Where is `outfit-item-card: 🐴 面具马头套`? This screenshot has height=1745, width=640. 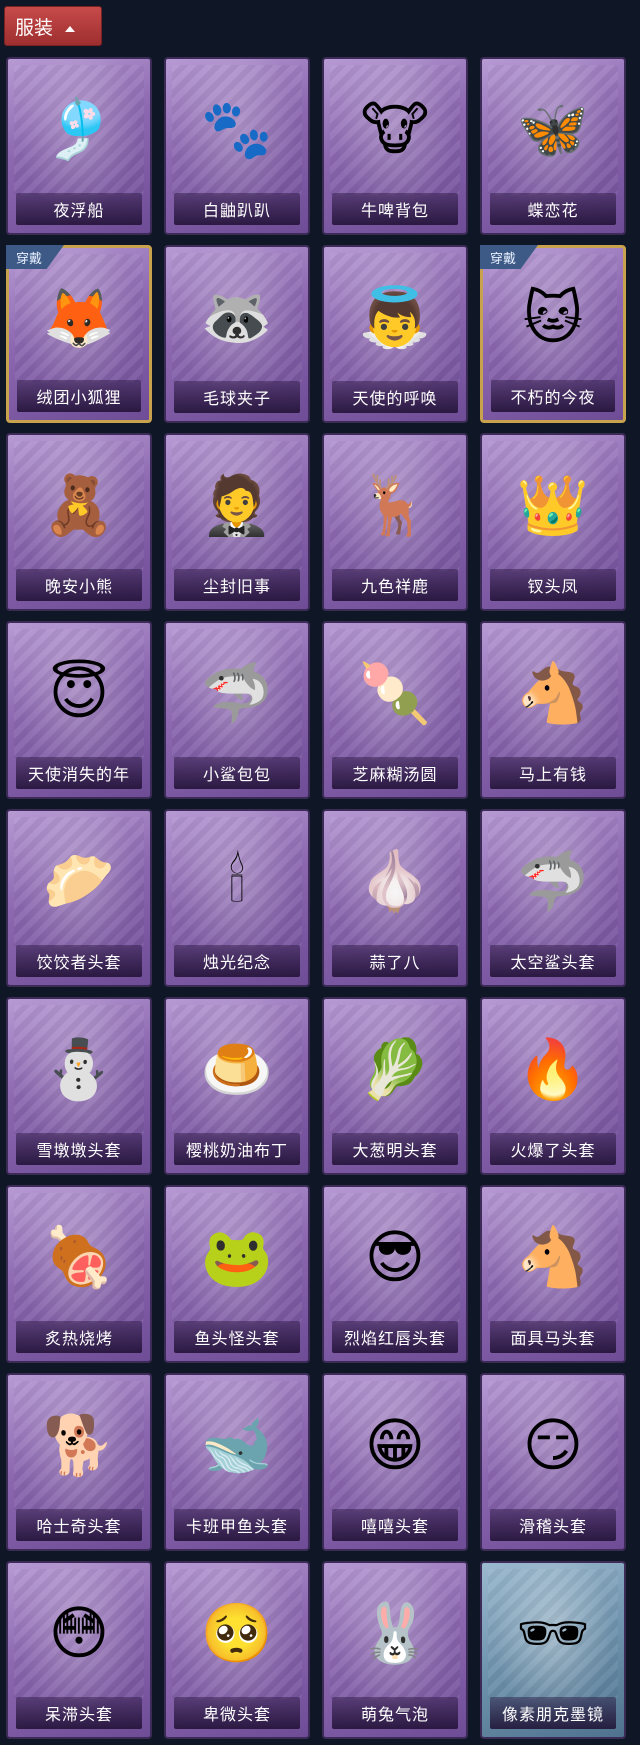
outfit-item-card: 🐴 面具马头套 is located at coordinates (553, 1274).